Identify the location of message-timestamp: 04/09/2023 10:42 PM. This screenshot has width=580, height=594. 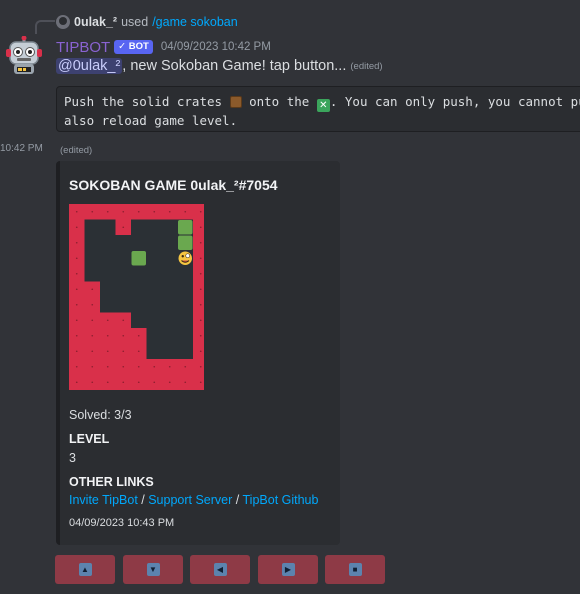
(215, 47).